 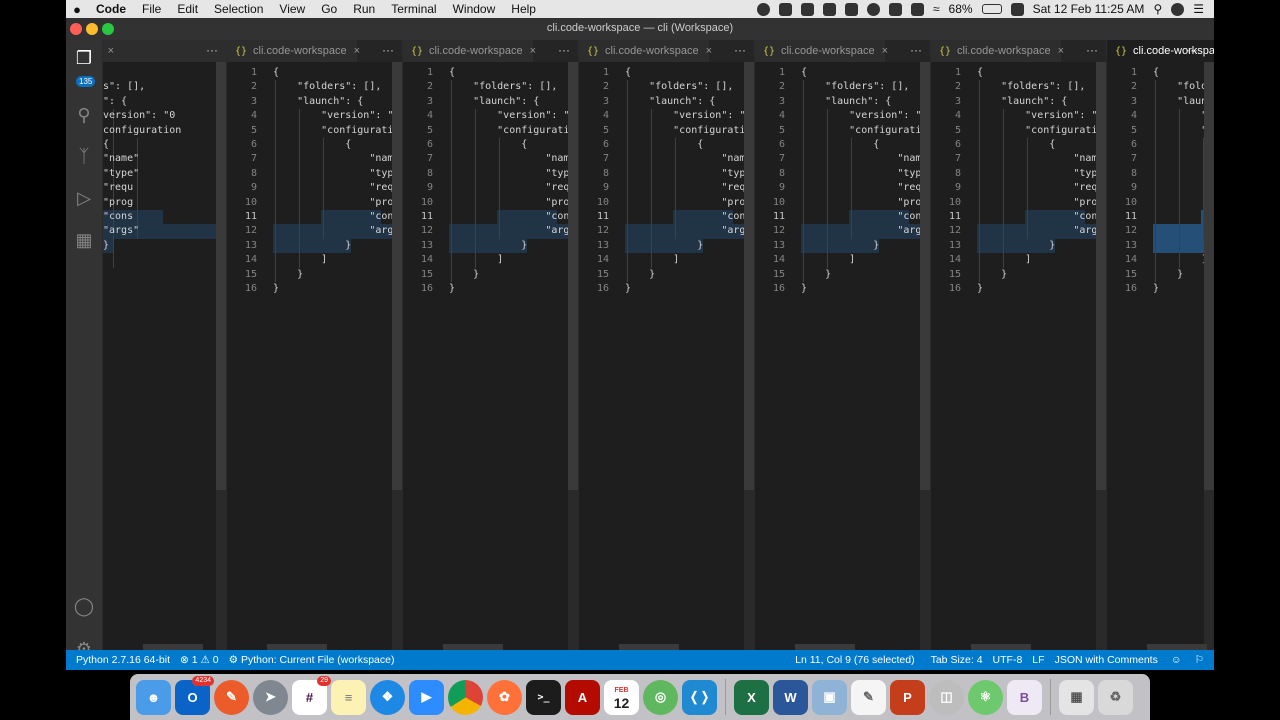 What do you see at coordinates (311, 695) in the screenshot?
I see `slack-icon: #29` at bounding box center [311, 695].